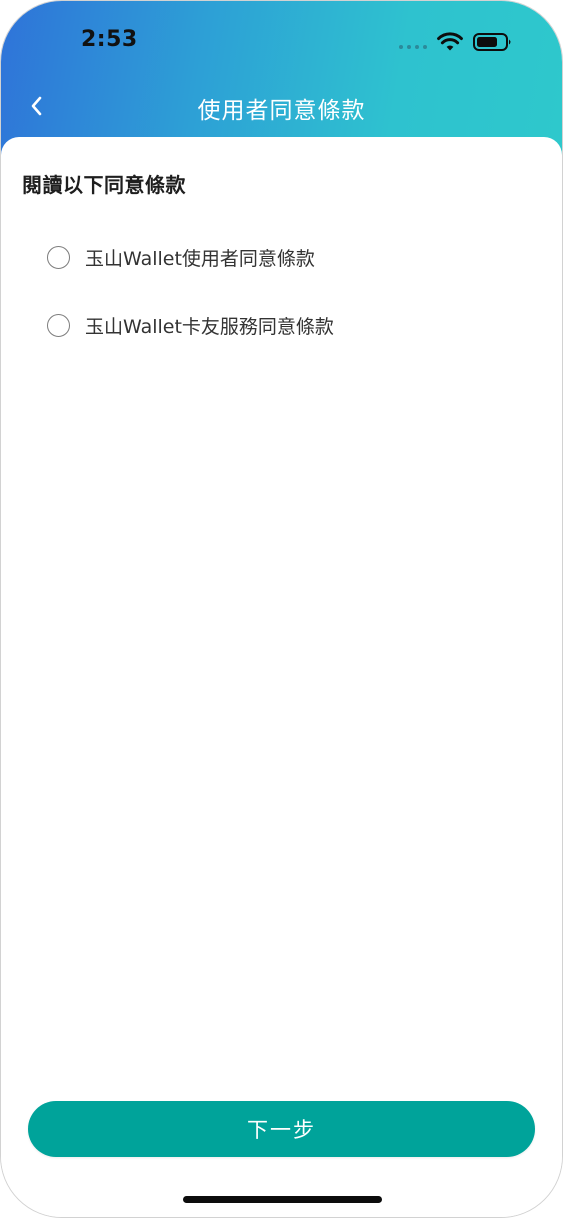 The height and width of the screenshot is (1218, 563). I want to click on terms-list: 玉山Wallet使用者同意條款 玉山Wallet卡友服務同意條款, so click(282, 309).